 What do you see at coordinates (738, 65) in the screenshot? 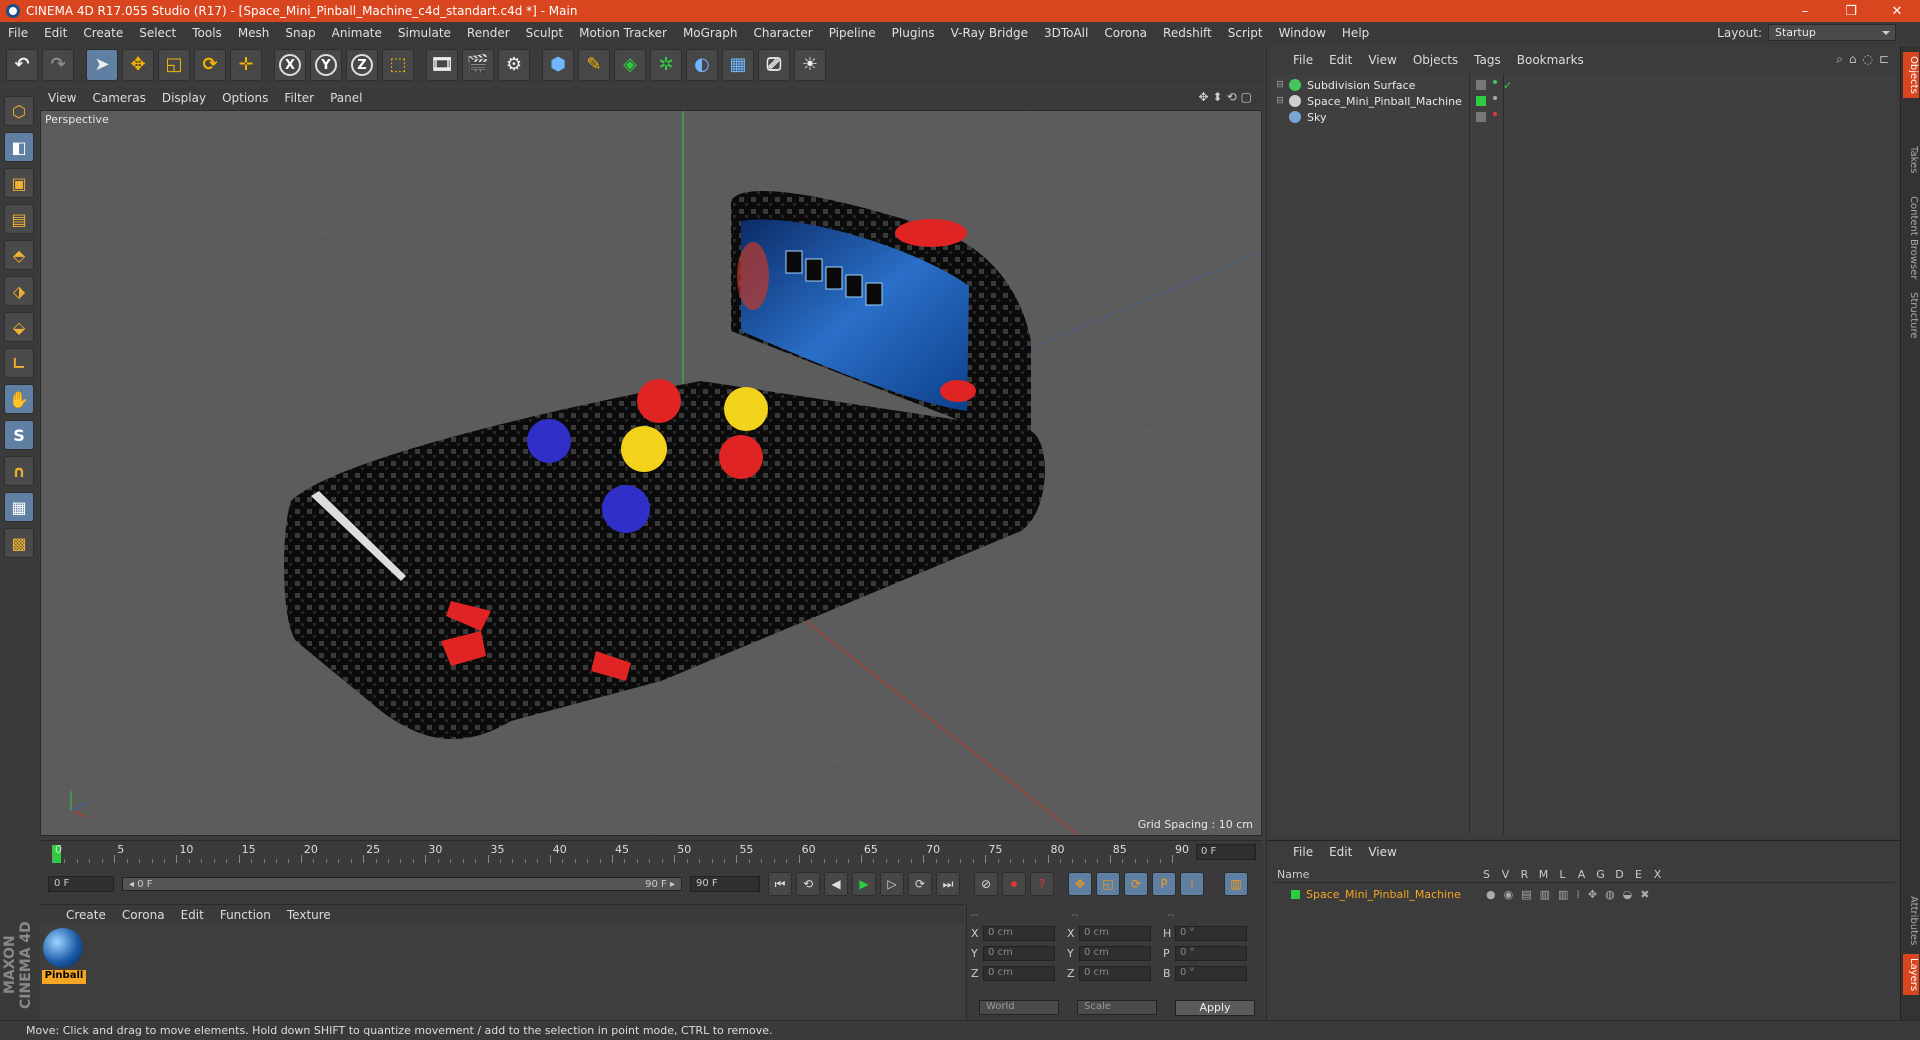
I see `floor-icon: ▦` at bounding box center [738, 65].